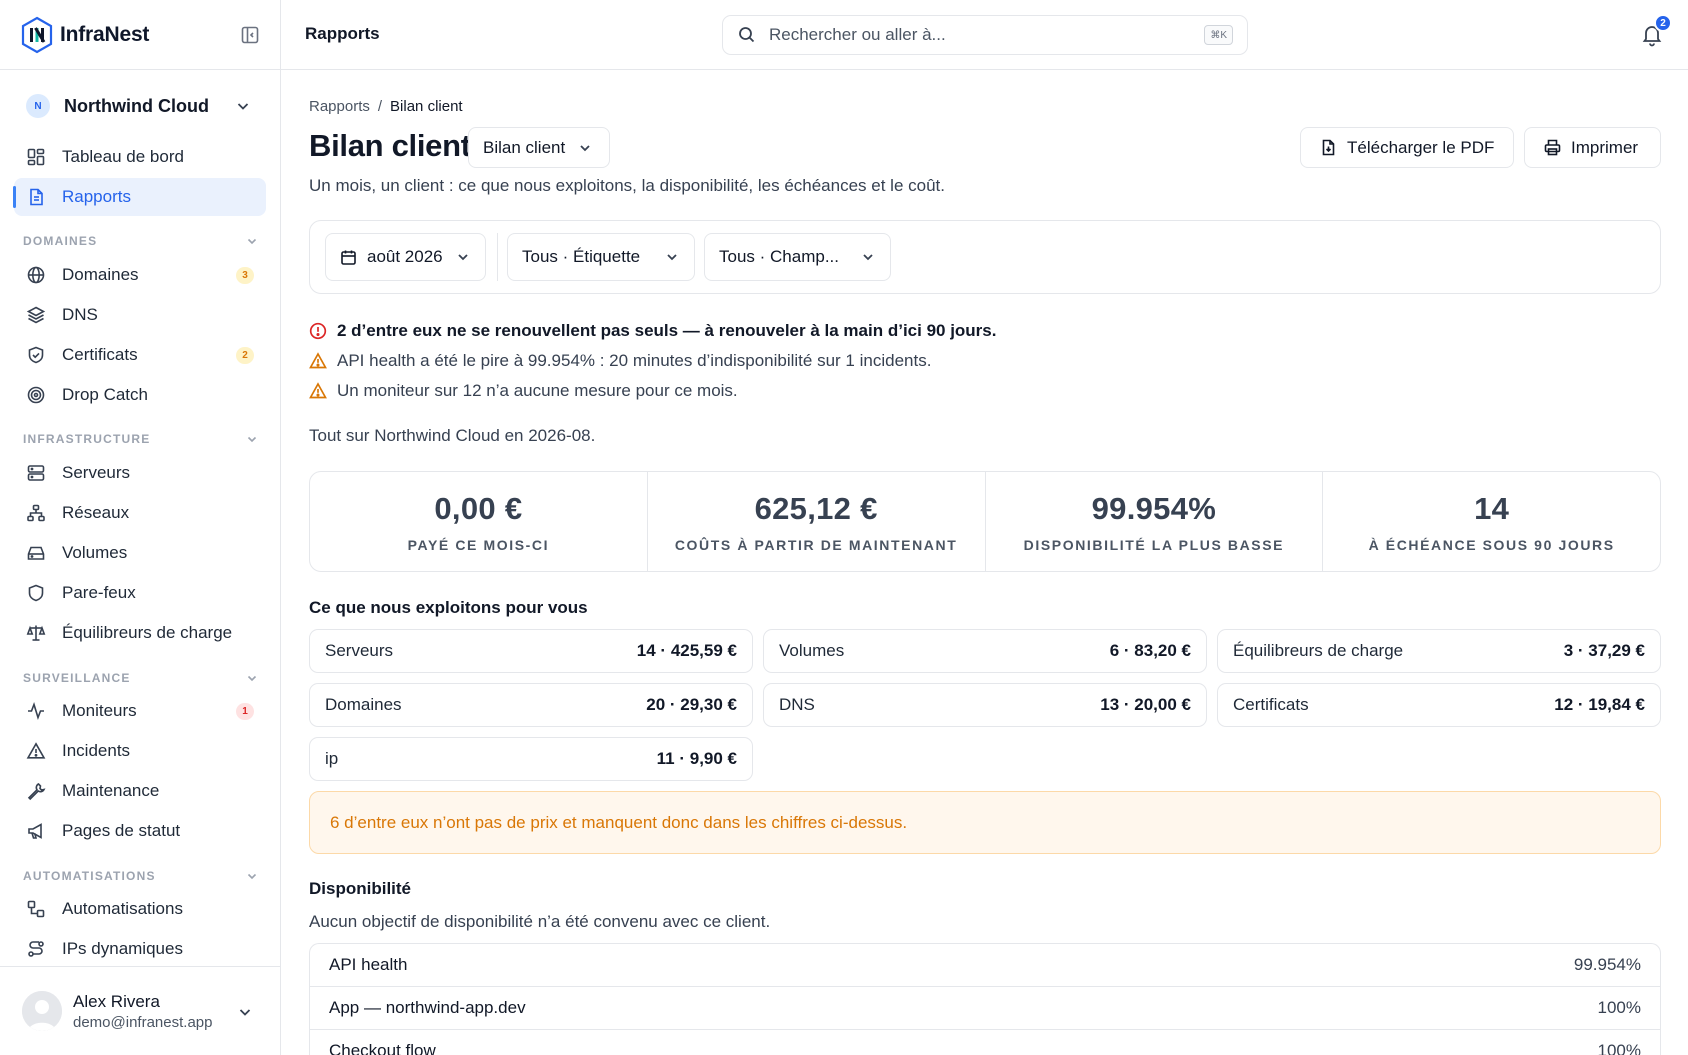 Image resolution: width=1688 pixels, height=1055 pixels. Describe the element at coordinates (140, 275) in the screenshot. I see `sidebar-item-domains: Domaines 3` at that location.